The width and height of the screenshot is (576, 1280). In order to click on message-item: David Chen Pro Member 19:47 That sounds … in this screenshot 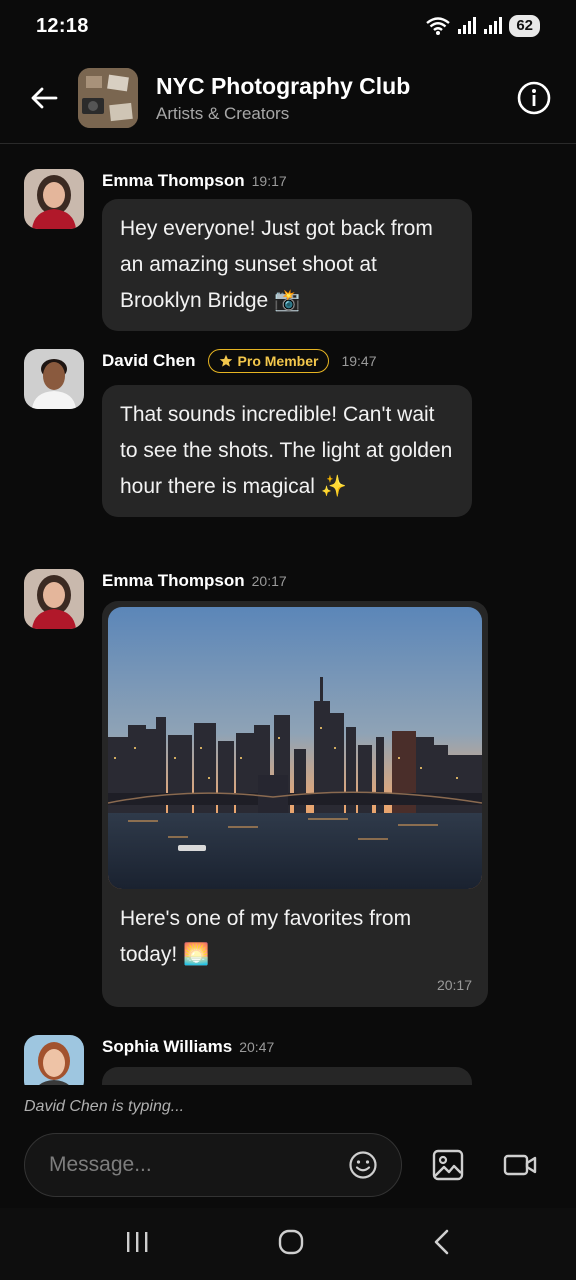, I will do `click(284, 449)`.